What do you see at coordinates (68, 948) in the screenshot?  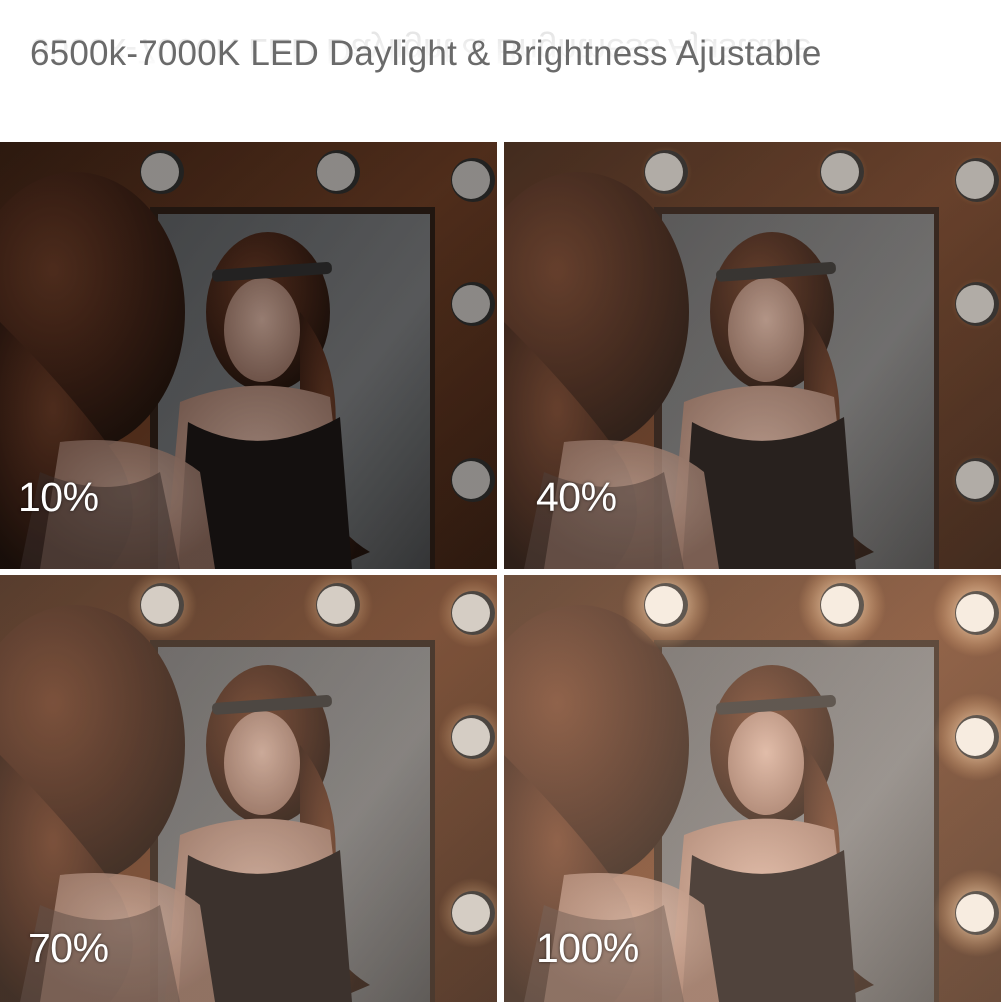 I see `brightness-label: 70%` at bounding box center [68, 948].